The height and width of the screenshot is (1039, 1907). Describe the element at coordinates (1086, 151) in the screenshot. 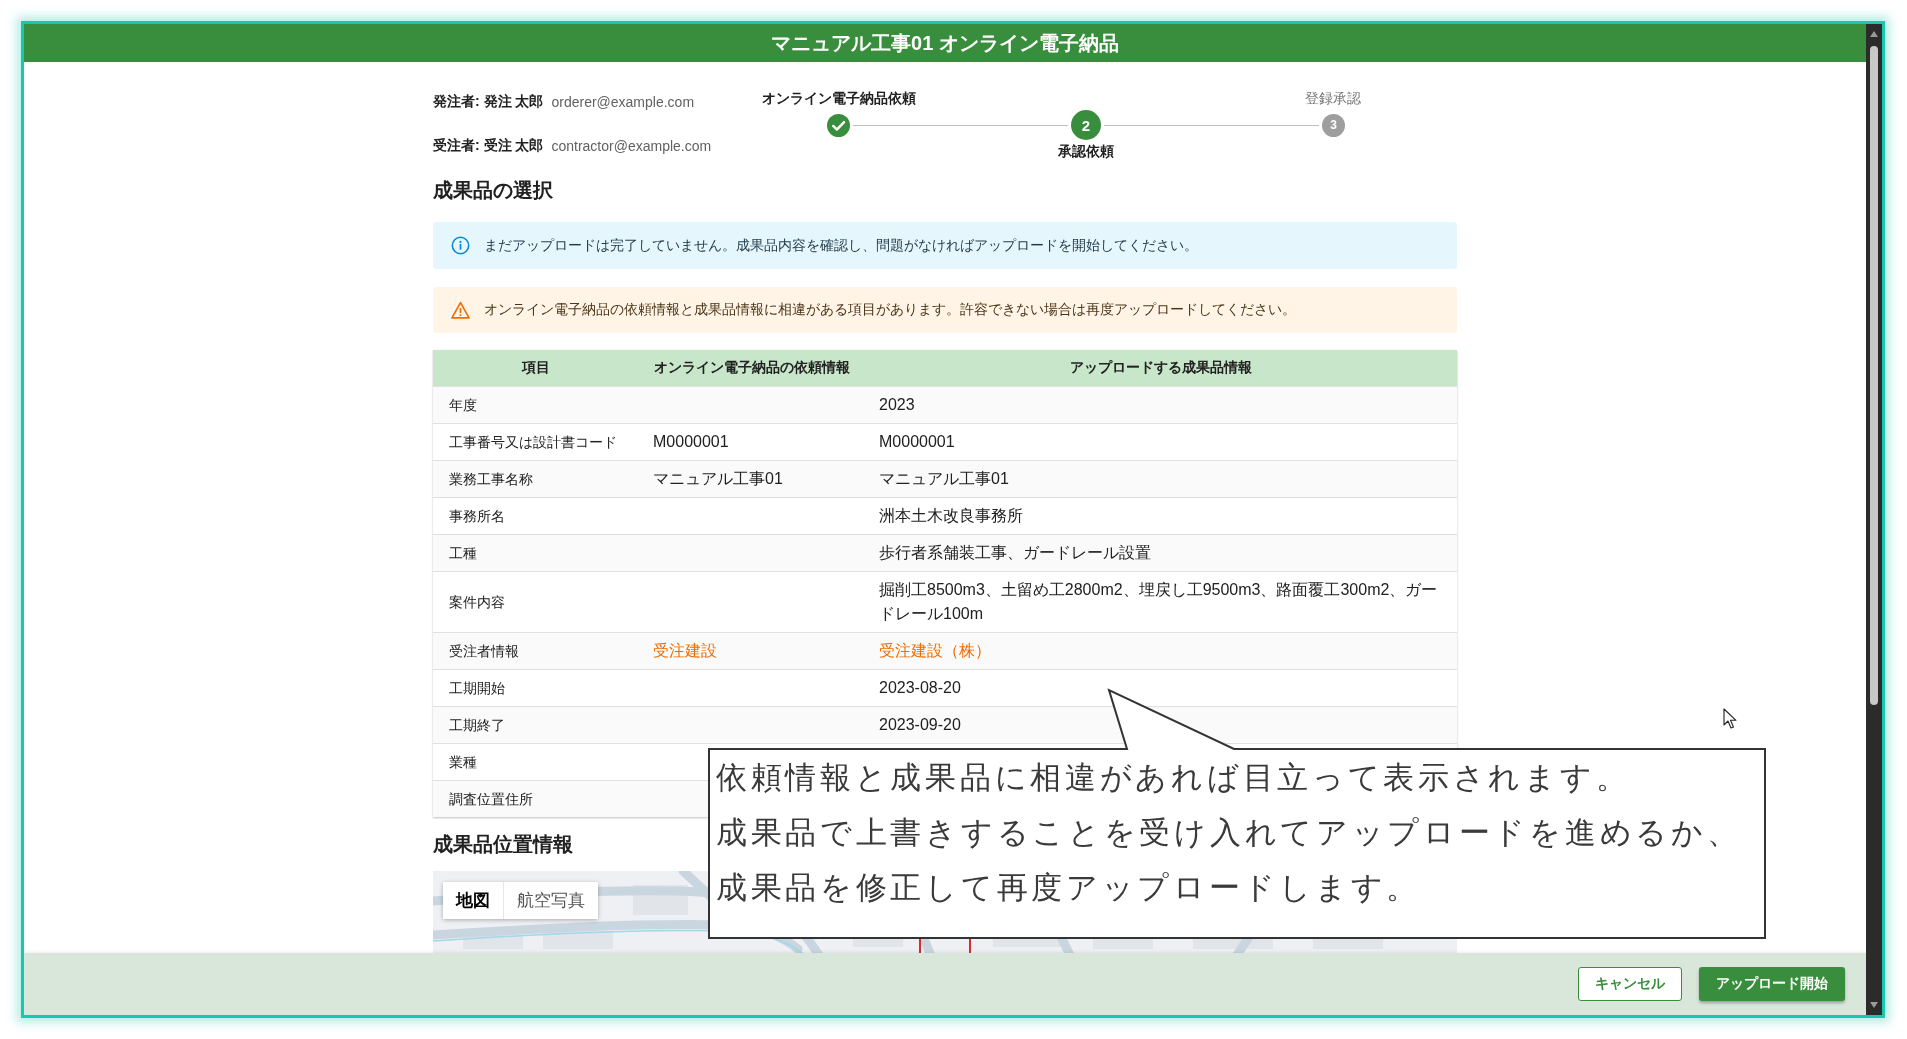

I see `step-label: 承認依頼` at that location.